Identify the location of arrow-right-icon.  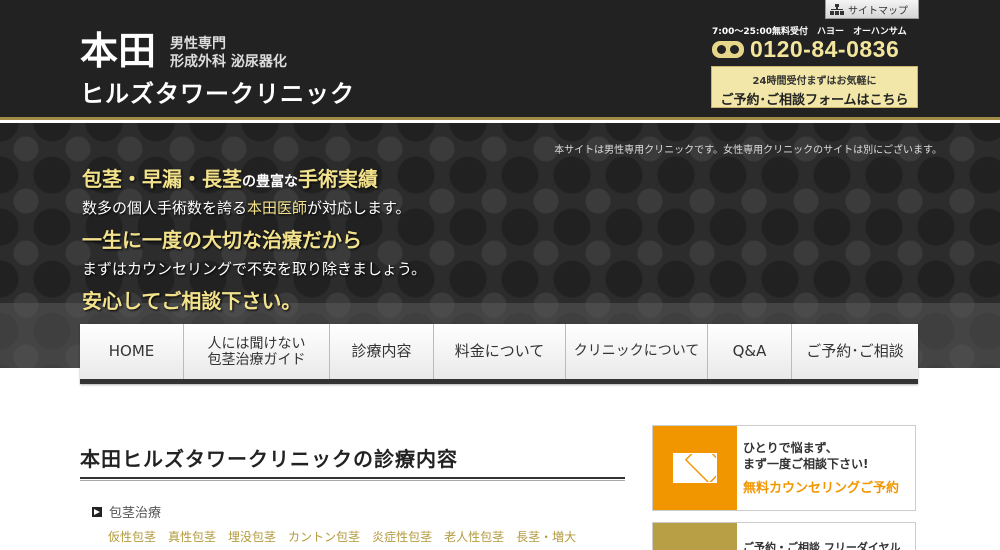
(97, 511).